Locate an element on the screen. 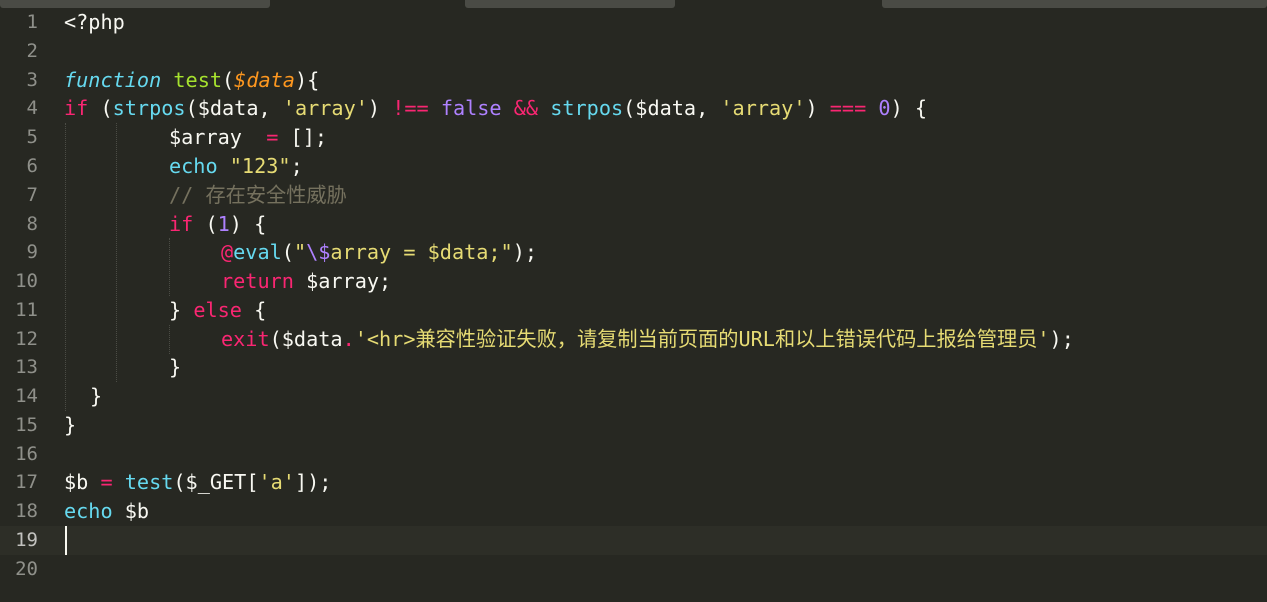  line-number: 11 is located at coordinates (26, 310).